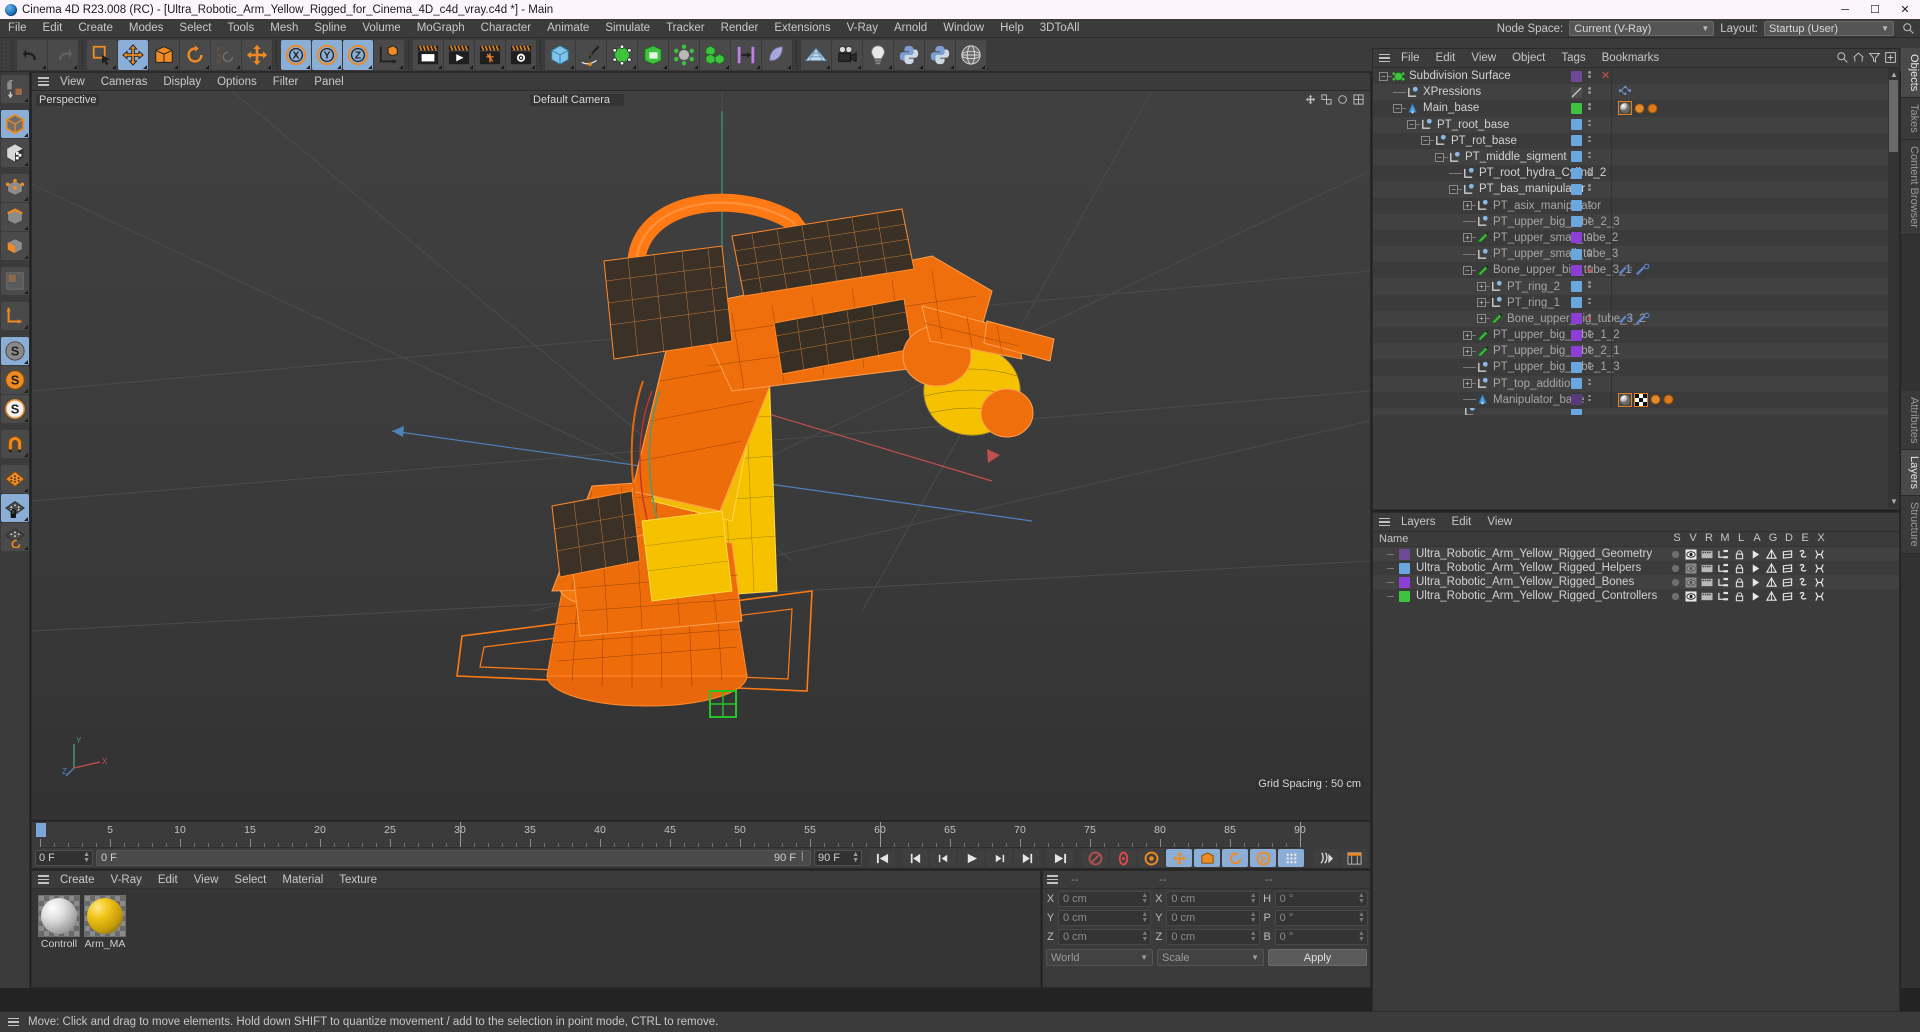  I want to click on menu-item-arnold: Arnold, so click(910, 28).